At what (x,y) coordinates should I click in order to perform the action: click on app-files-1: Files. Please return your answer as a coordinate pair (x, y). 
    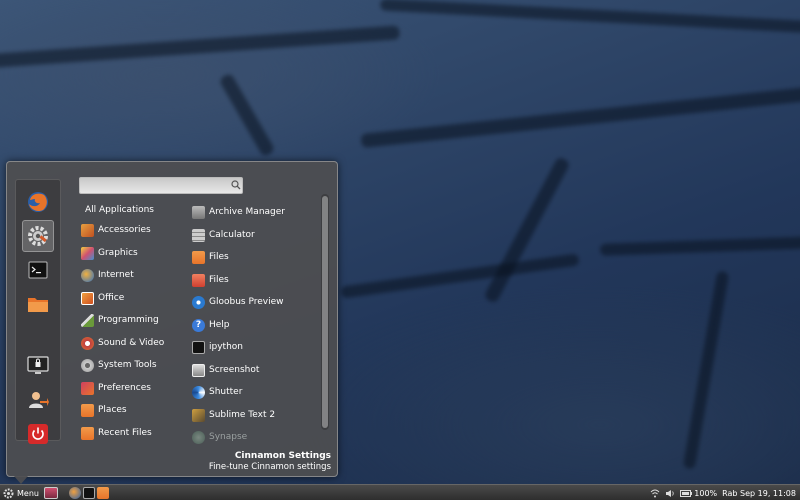
    Looking at the image, I should click on (210, 257).